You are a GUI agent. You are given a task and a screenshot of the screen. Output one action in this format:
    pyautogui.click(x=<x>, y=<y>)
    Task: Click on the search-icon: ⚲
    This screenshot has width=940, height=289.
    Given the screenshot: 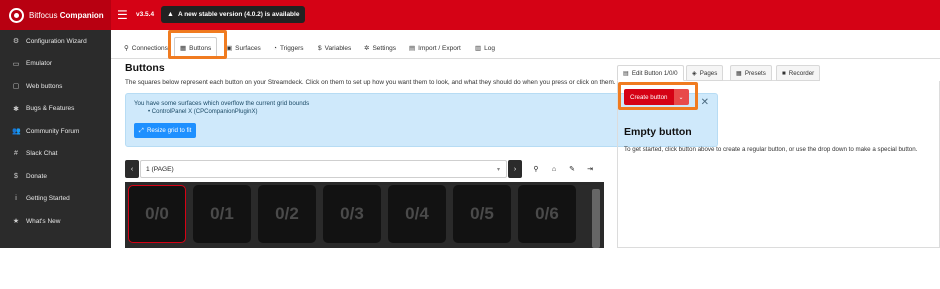 What is the action you would take?
    pyautogui.click(x=536, y=169)
    